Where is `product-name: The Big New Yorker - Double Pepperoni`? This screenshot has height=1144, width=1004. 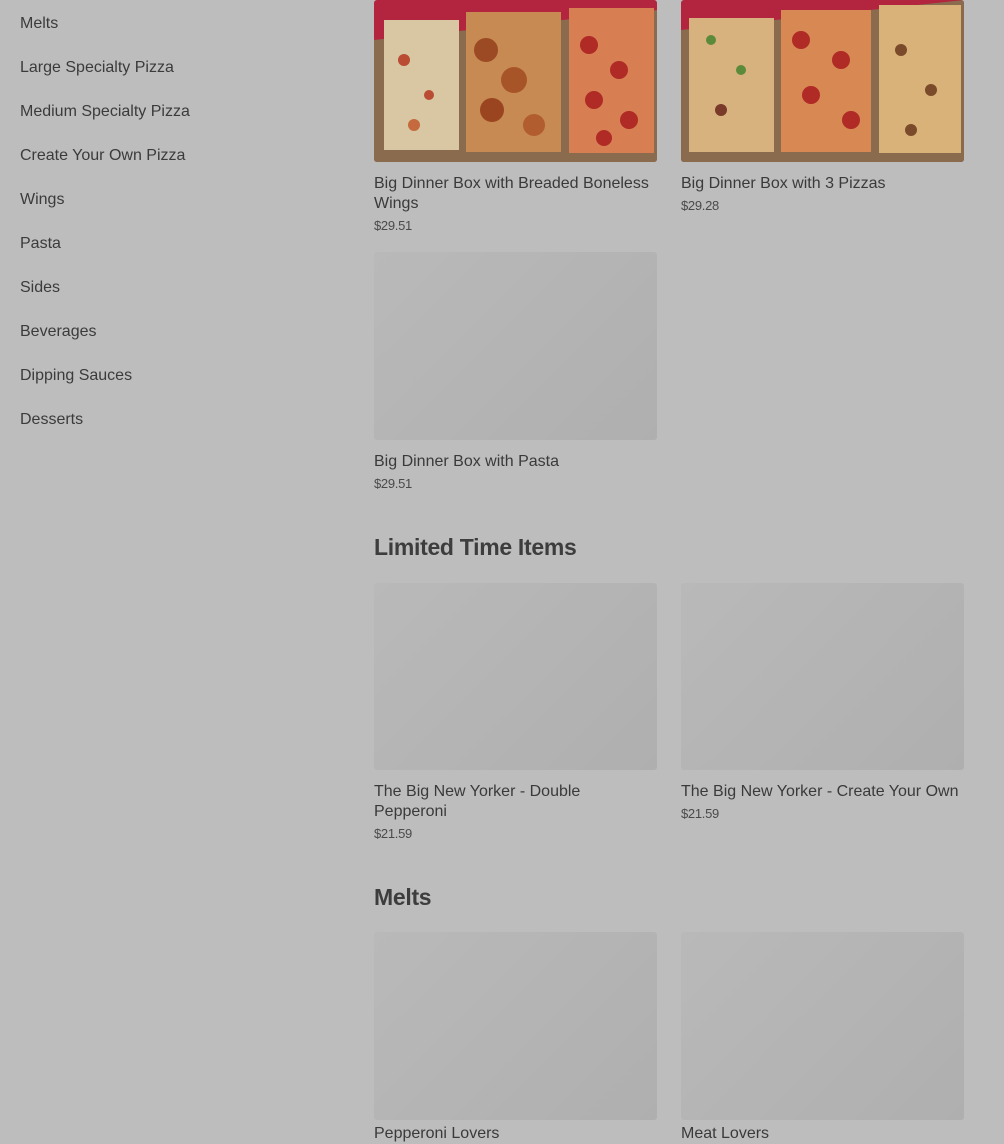 product-name: The Big New Yorker - Double Pepperoni is located at coordinates (515, 802).